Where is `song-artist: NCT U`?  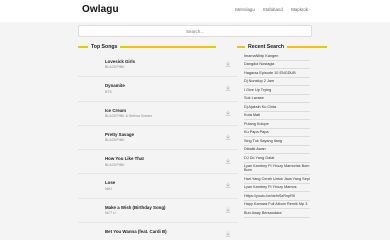 song-artist: NCT U is located at coordinates (110, 213).